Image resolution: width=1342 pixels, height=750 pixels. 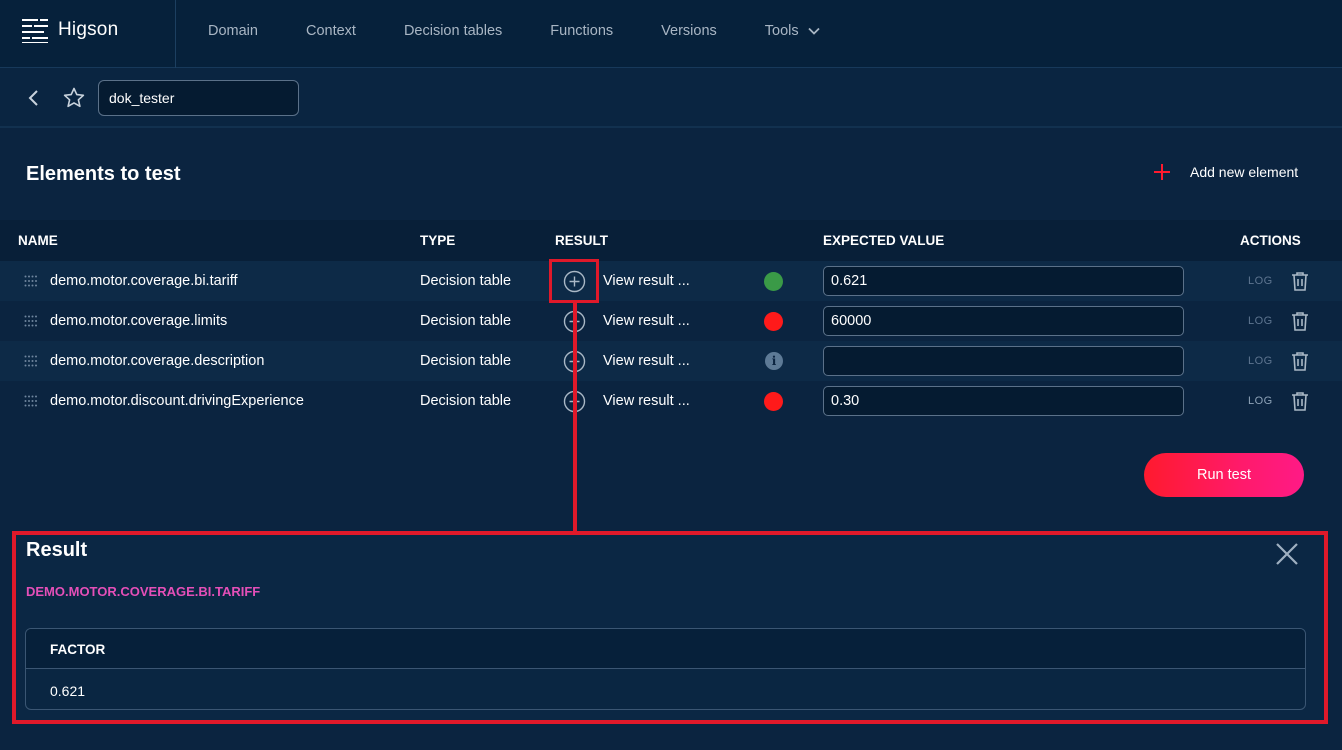 I want to click on app-logo: Higson, so click(x=70, y=30).